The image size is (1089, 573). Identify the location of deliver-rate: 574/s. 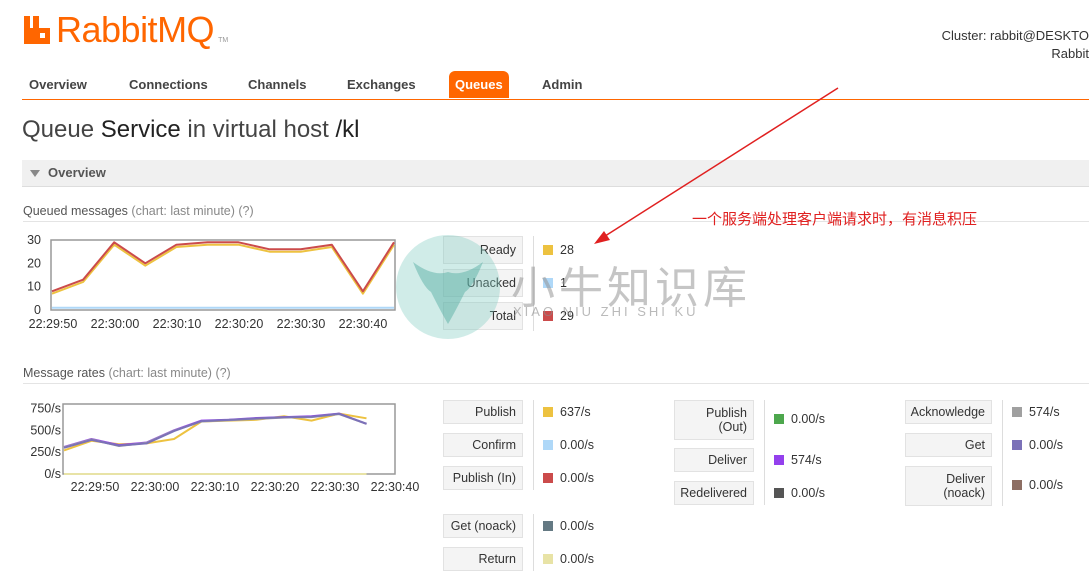
(798, 460).